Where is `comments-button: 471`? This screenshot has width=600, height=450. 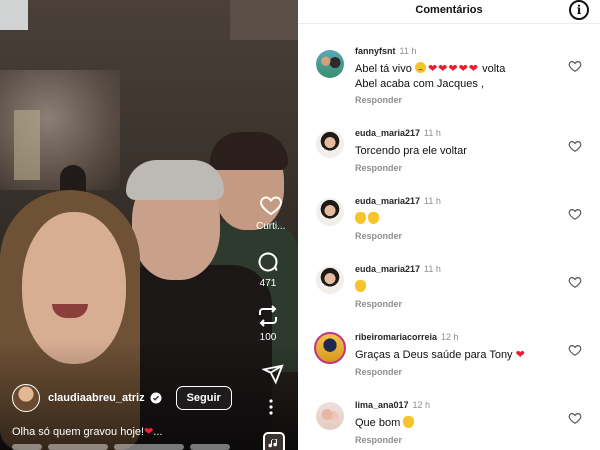
comments-button: 471 is located at coordinates (268, 269).